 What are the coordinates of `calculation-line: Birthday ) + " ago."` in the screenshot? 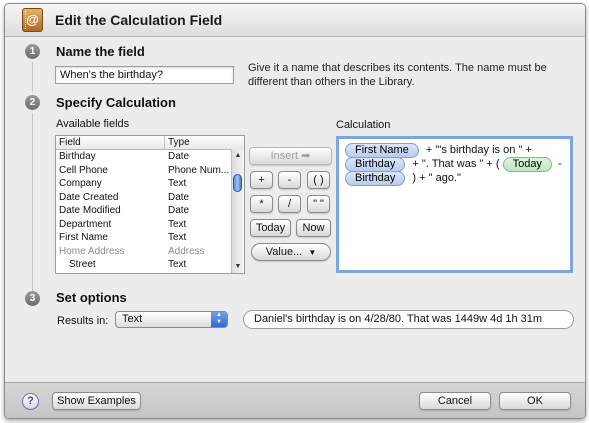 It's located at (403, 178).